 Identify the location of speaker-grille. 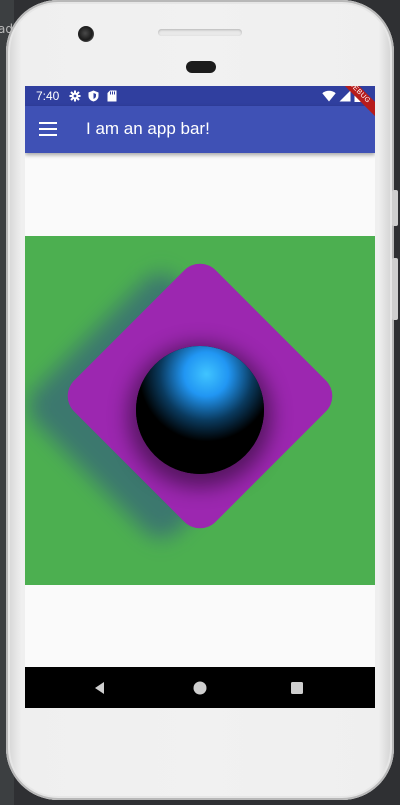
(200, 32).